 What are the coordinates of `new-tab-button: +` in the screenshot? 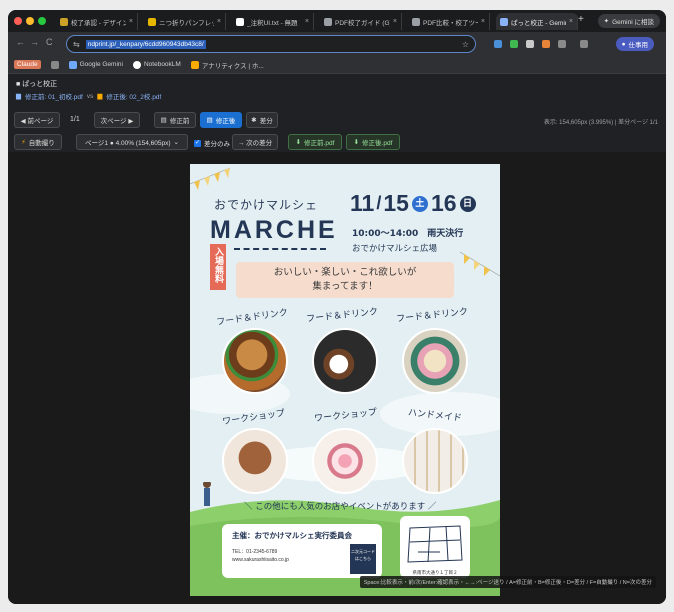 It's located at (581, 19).